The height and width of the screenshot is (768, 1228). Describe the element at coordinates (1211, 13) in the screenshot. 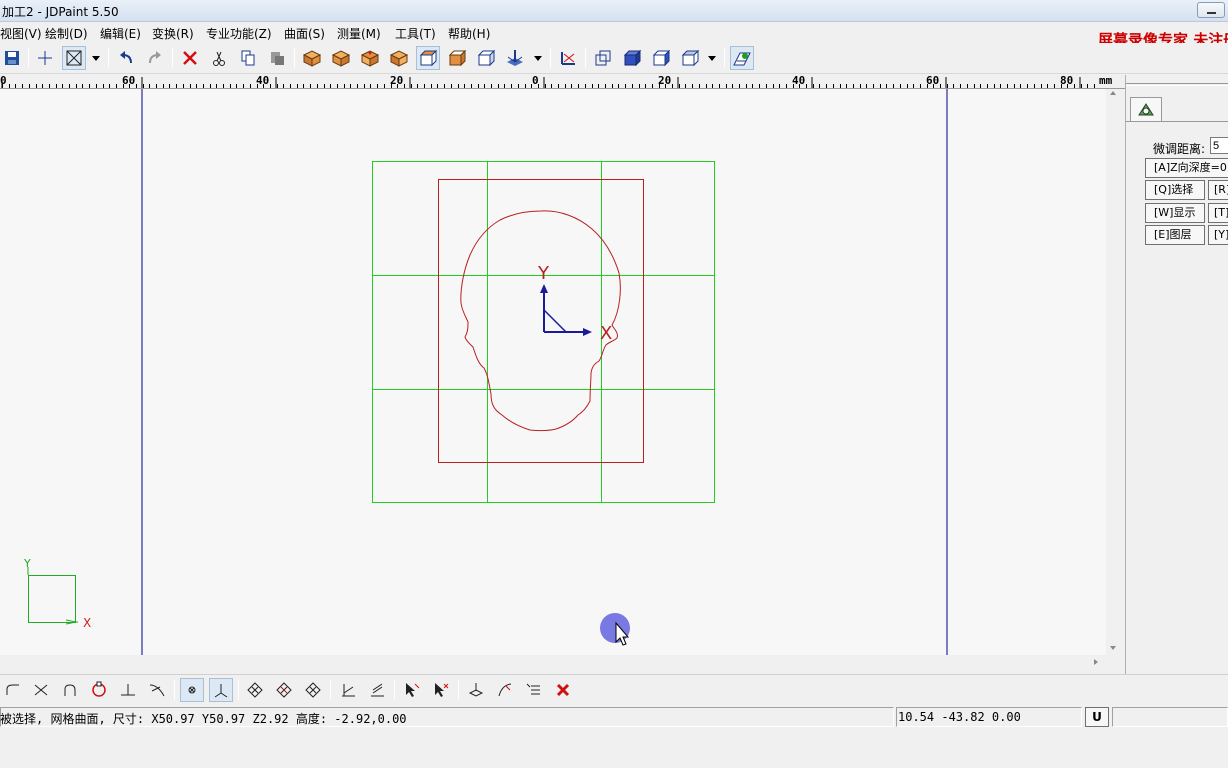

I see `minimize-icon` at that location.